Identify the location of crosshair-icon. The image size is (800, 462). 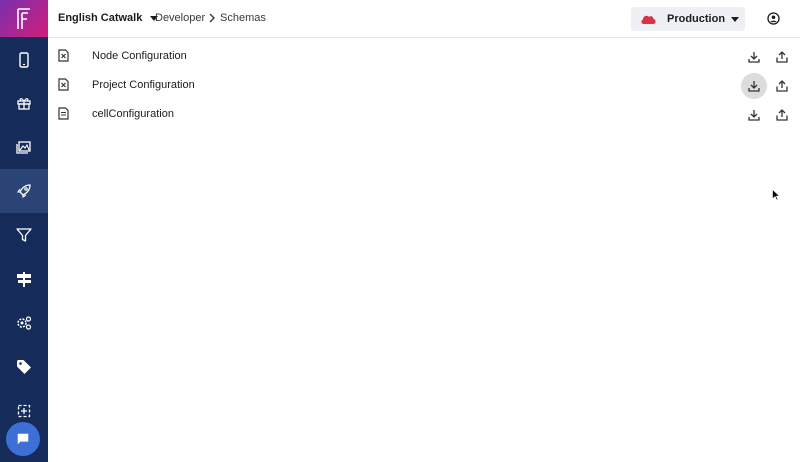
(24, 411).